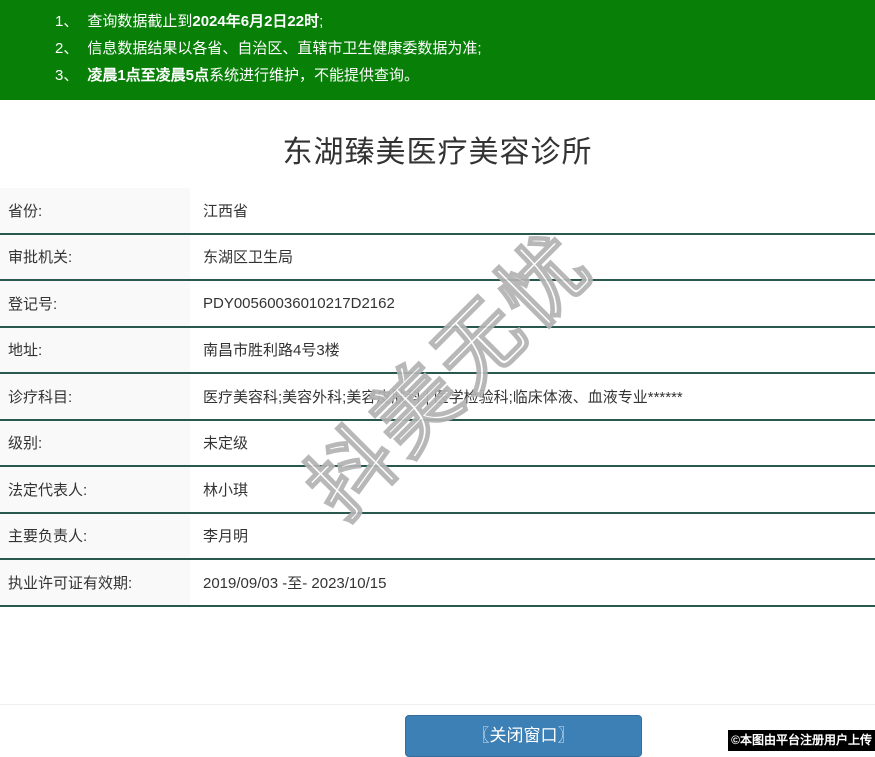 The image size is (875, 757). What do you see at coordinates (460, 75) in the screenshot?
I see `notice-line-3: 3、 凌晨1点至凌晨5点系统进行维护，不能提供查询。` at bounding box center [460, 75].